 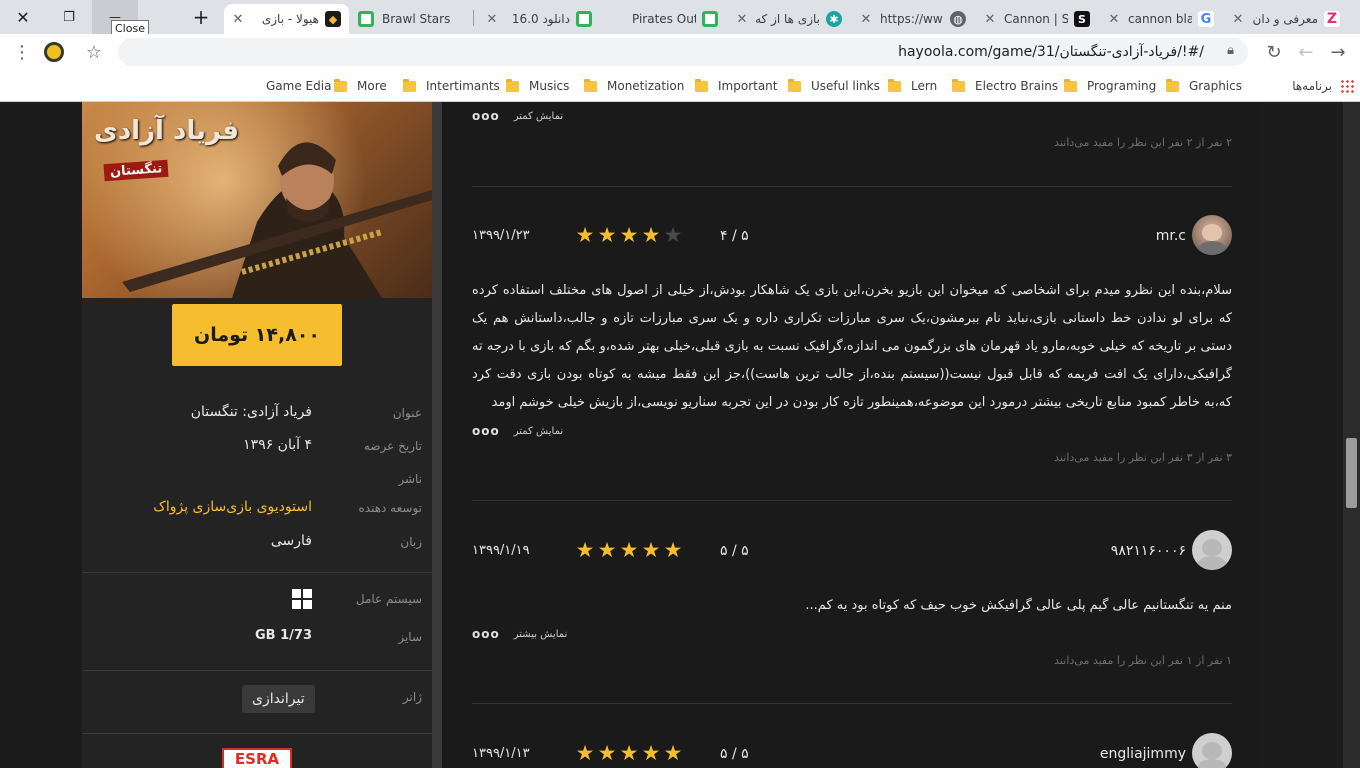 I want to click on bookmark-intertimants: Intertimants, so click(x=448, y=86).